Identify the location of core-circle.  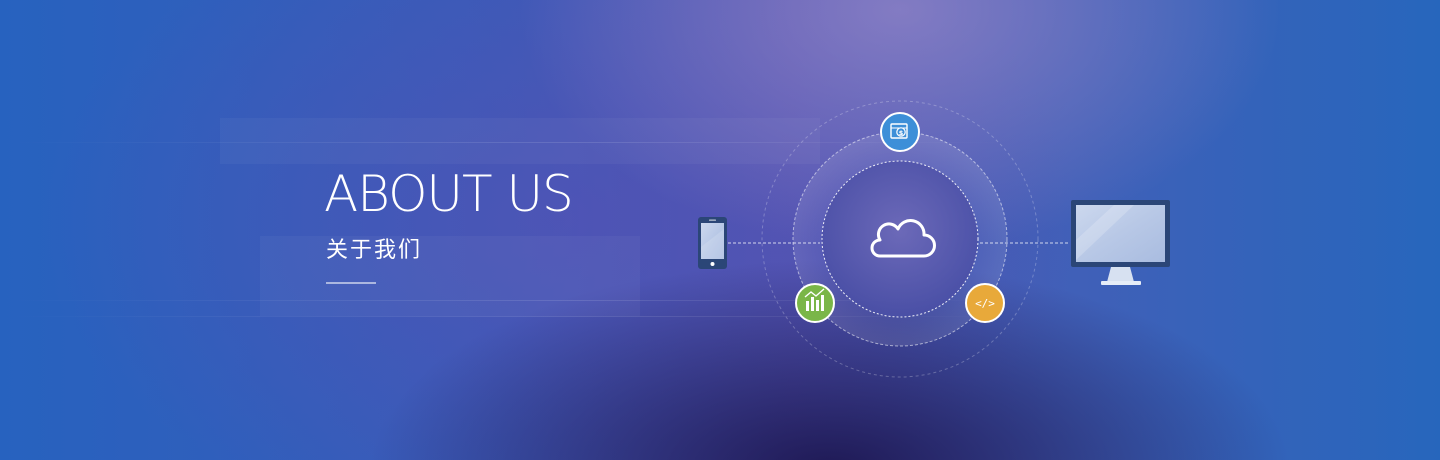
(900, 239).